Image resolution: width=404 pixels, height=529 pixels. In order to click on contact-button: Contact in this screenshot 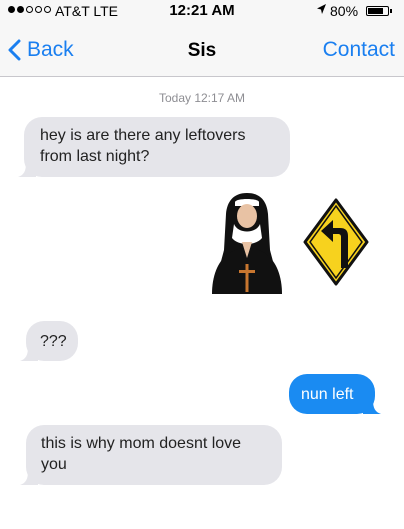, I will do `click(359, 50)`.